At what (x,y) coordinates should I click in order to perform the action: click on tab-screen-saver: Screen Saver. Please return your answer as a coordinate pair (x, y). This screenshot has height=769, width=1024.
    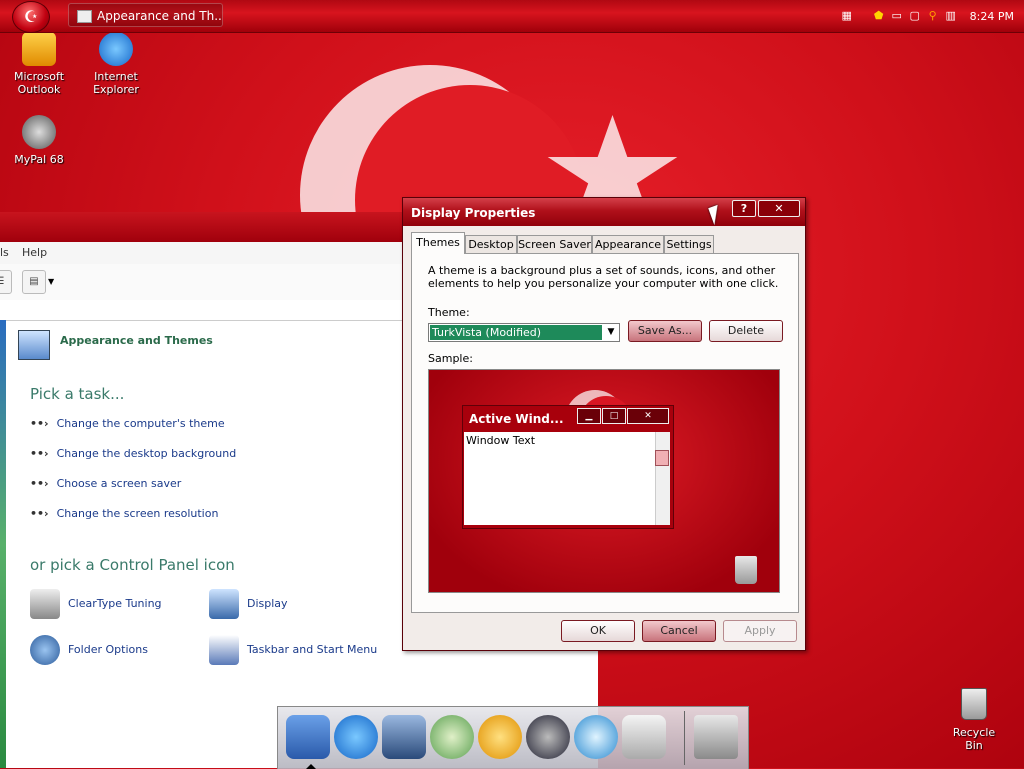
    Looking at the image, I should click on (554, 244).